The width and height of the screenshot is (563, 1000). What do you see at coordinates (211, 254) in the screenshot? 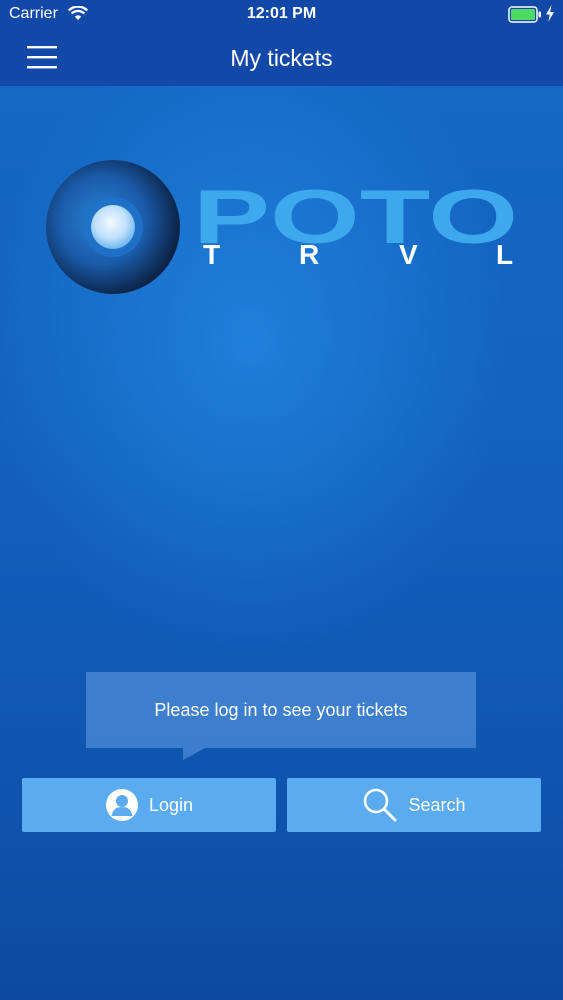
I see `logo-letter-t: T` at bounding box center [211, 254].